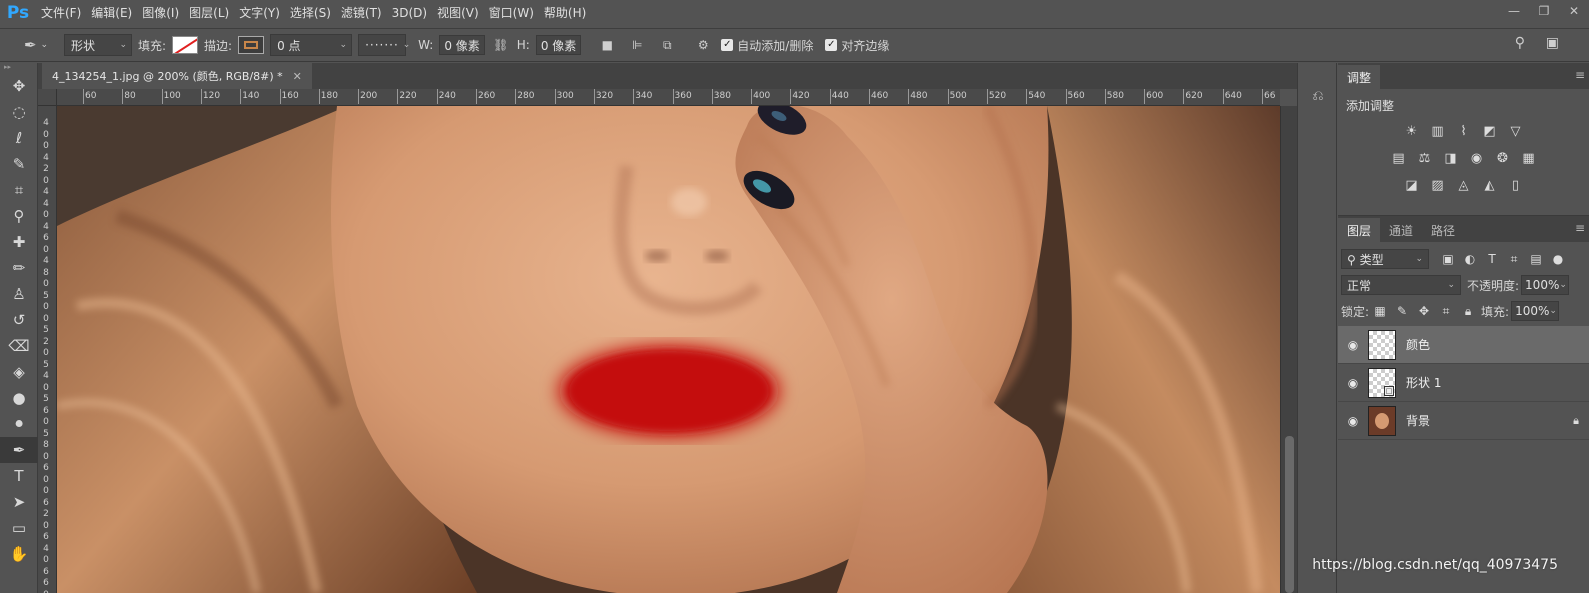 The height and width of the screenshot is (593, 1589). What do you see at coordinates (409, 13) in the screenshot?
I see `menu-item: 3D(D)` at bounding box center [409, 13].